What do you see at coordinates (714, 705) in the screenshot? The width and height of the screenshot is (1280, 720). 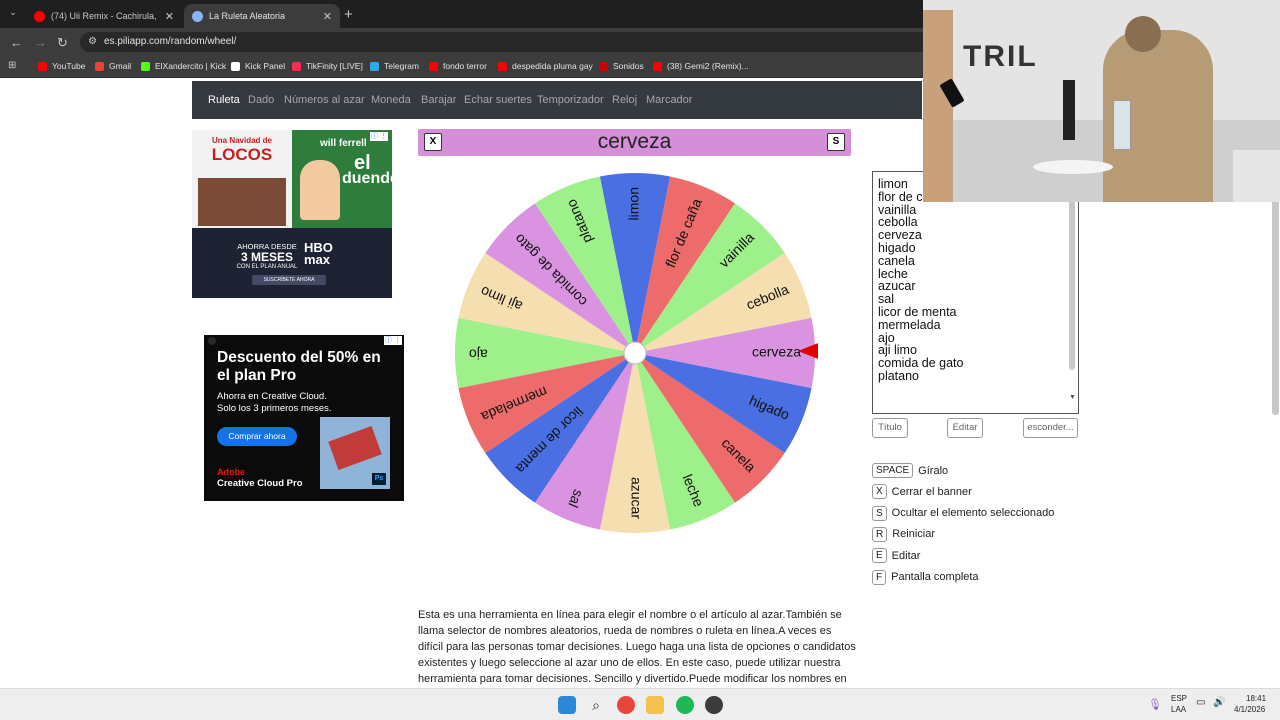 I see `obs-icon` at bounding box center [714, 705].